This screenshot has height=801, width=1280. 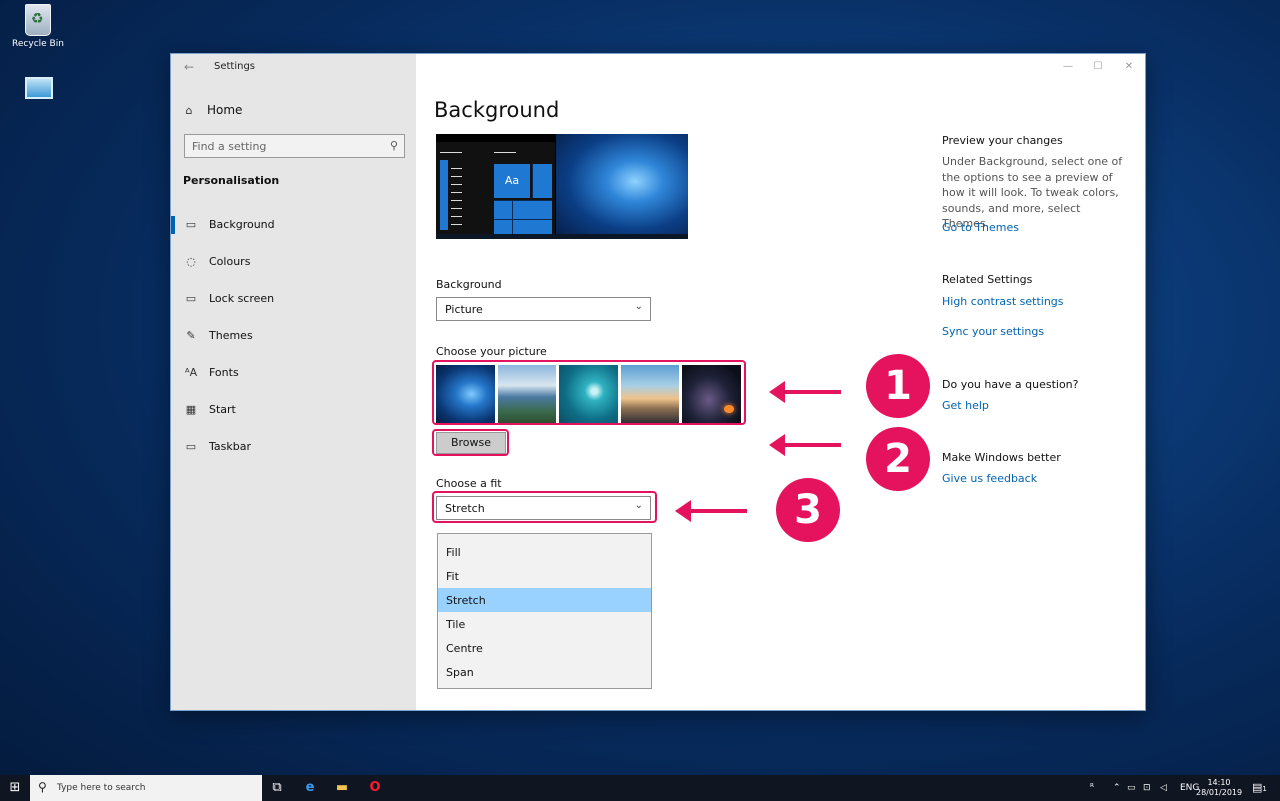 What do you see at coordinates (293, 224) in the screenshot?
I see `sidebar-item-background: ▭ Background` at bounding box center [293, 224].